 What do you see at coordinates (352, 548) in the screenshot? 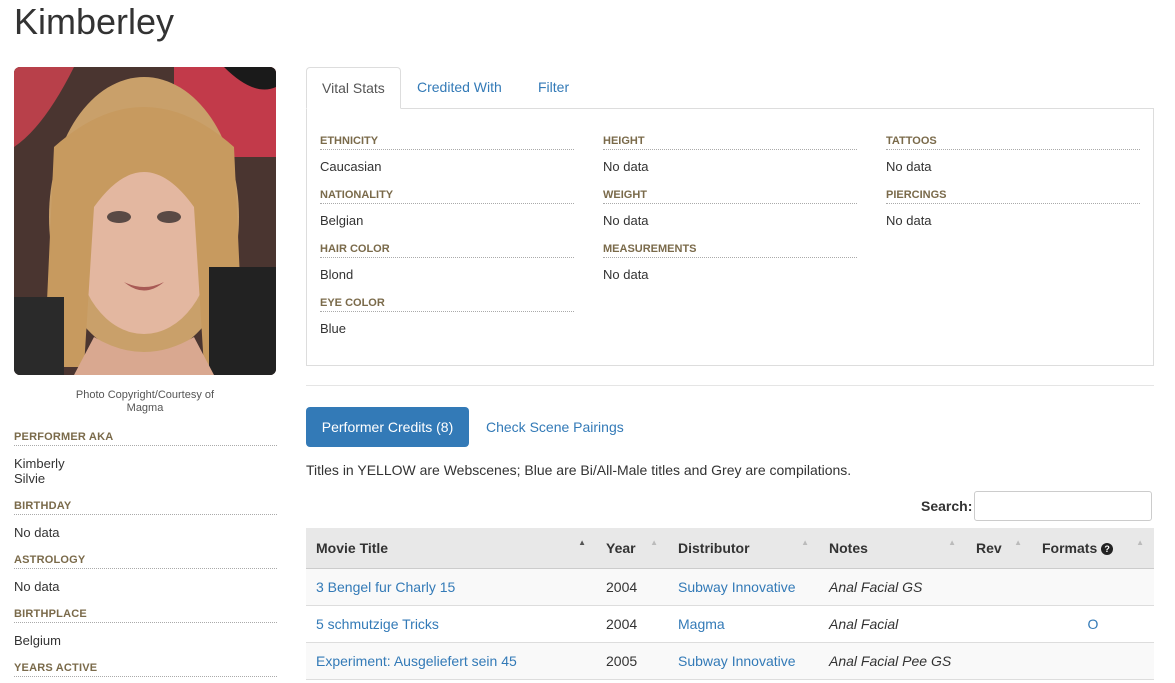
I see `column-label: Movie Title` at bounding box center [352, 548].